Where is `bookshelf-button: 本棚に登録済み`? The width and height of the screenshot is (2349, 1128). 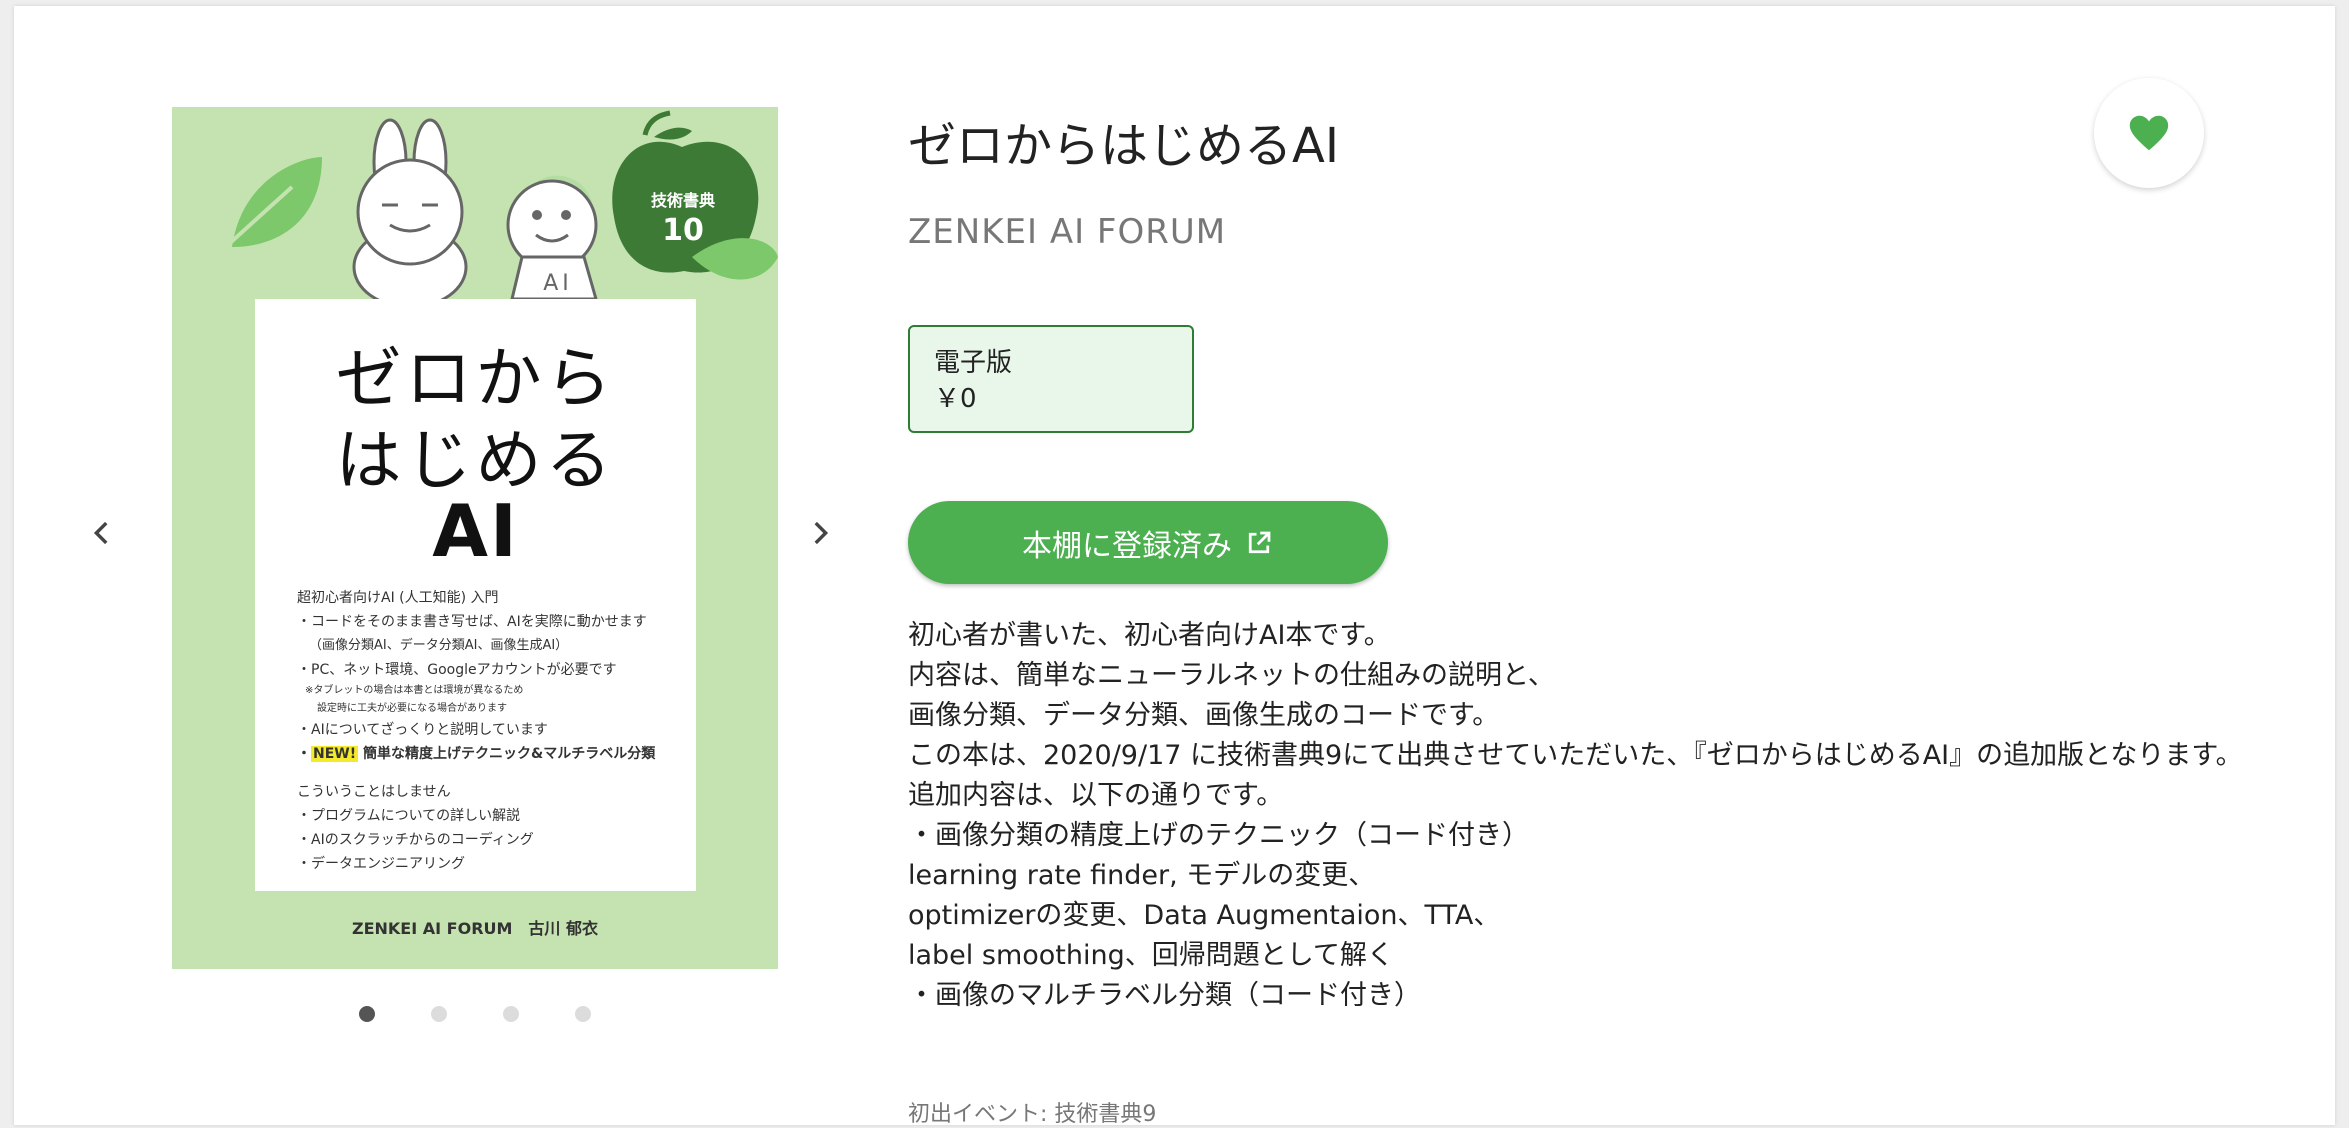
bookshelf-button: 本棚に登録済み is located at coordinates (1148, 542).